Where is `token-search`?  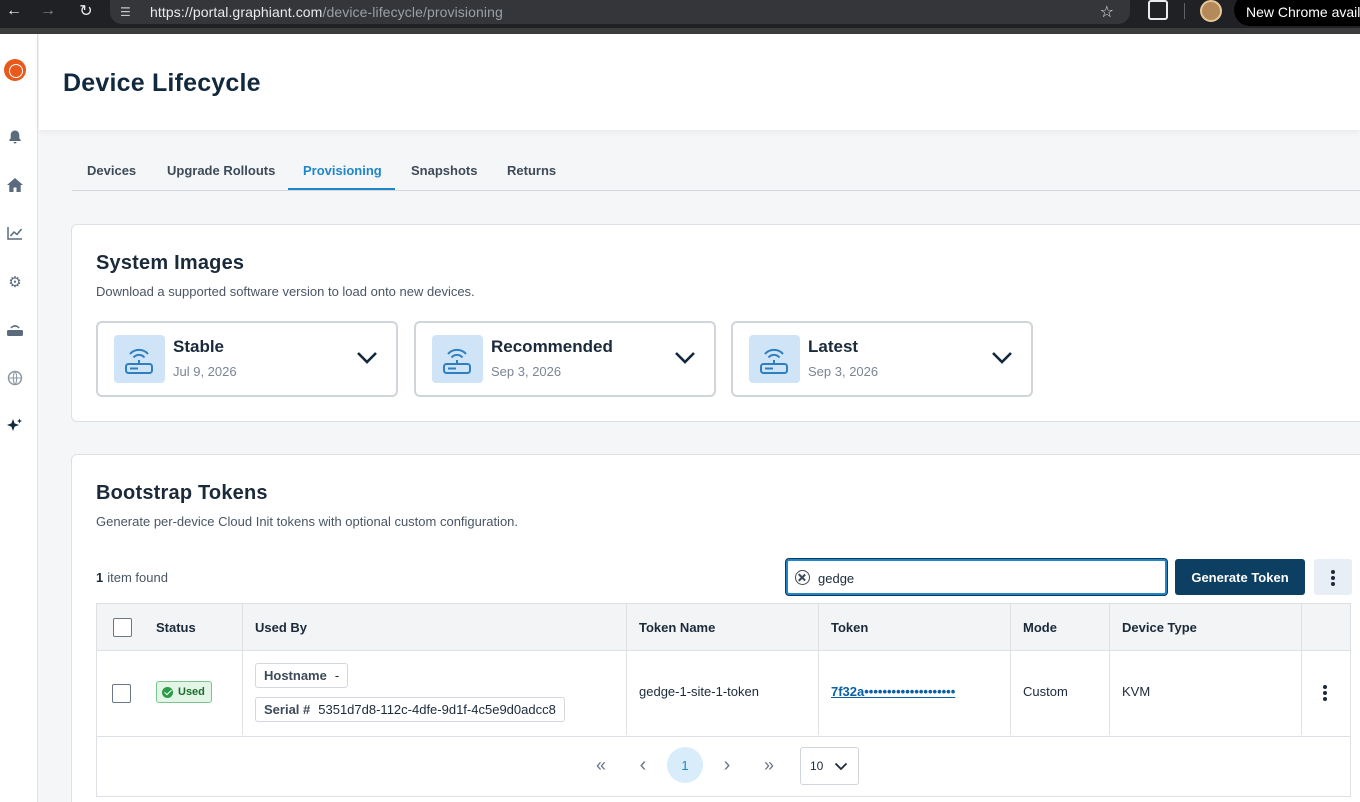 token-search is located at coordinates (976, 577).